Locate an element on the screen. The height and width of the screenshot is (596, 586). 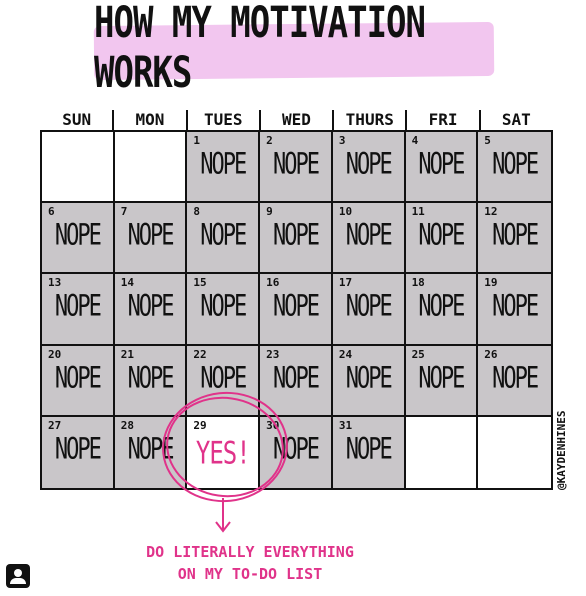
caption-line1: DO LITERALLY EVERYTHING is located at coordinates (250, 552).